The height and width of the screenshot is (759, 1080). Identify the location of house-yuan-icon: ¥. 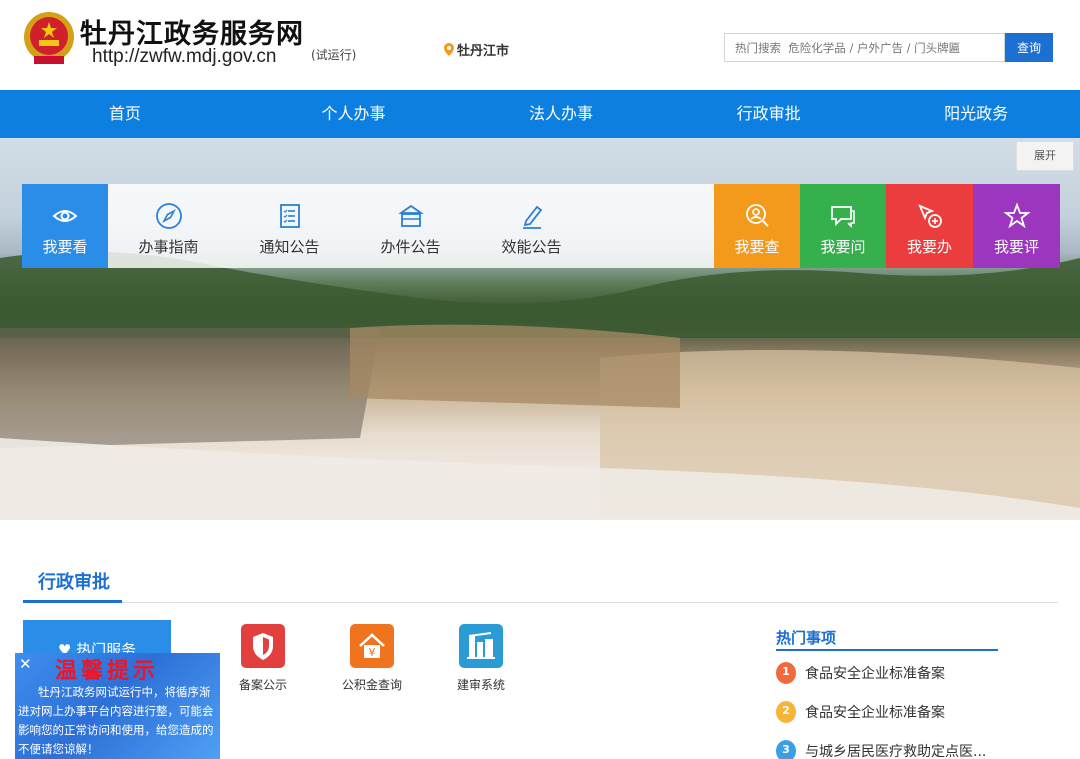
(372, 646).